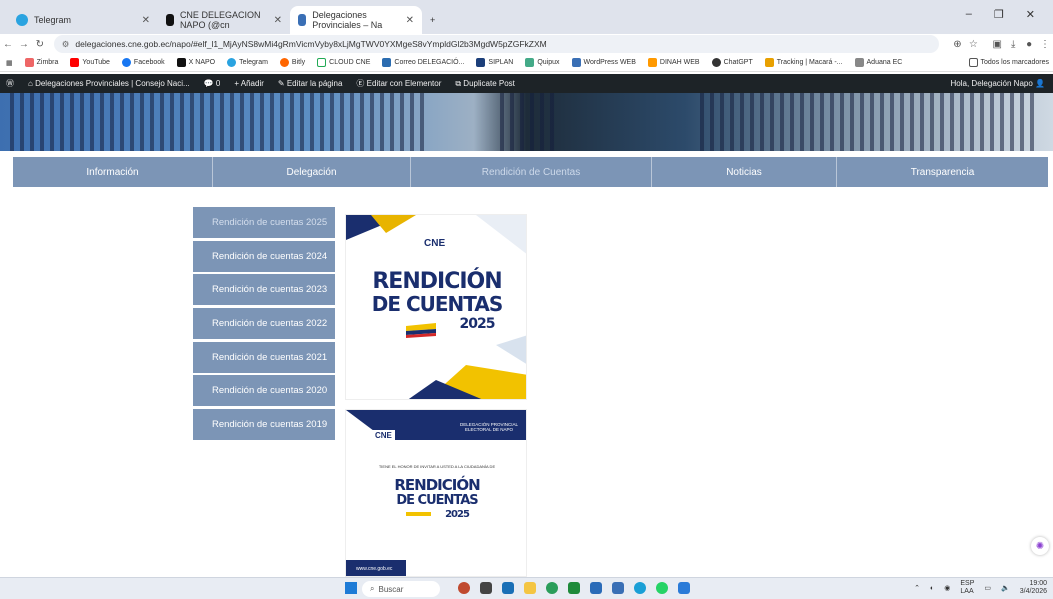 The image size is (1053, 599). Describe the element at coordinates (488, 427) in the screenshot. I see `delegation-header: DELEGACIÓN PROVINCIAL ELECTORAL DE NAPO` at that location.